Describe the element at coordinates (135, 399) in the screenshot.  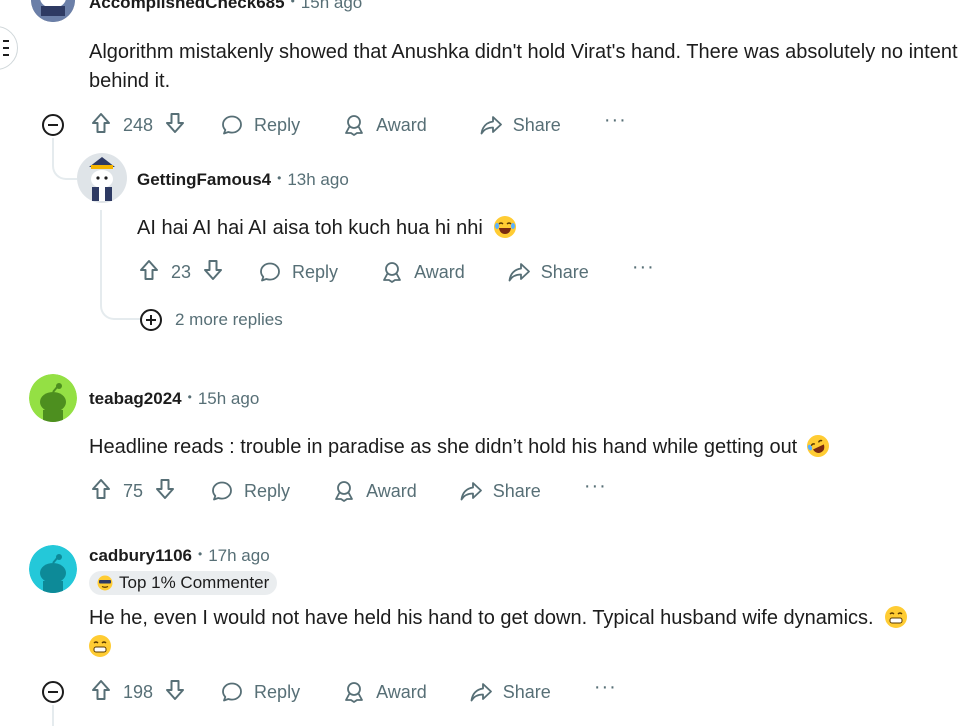
I see `comment-username: teabag2024` at that location.